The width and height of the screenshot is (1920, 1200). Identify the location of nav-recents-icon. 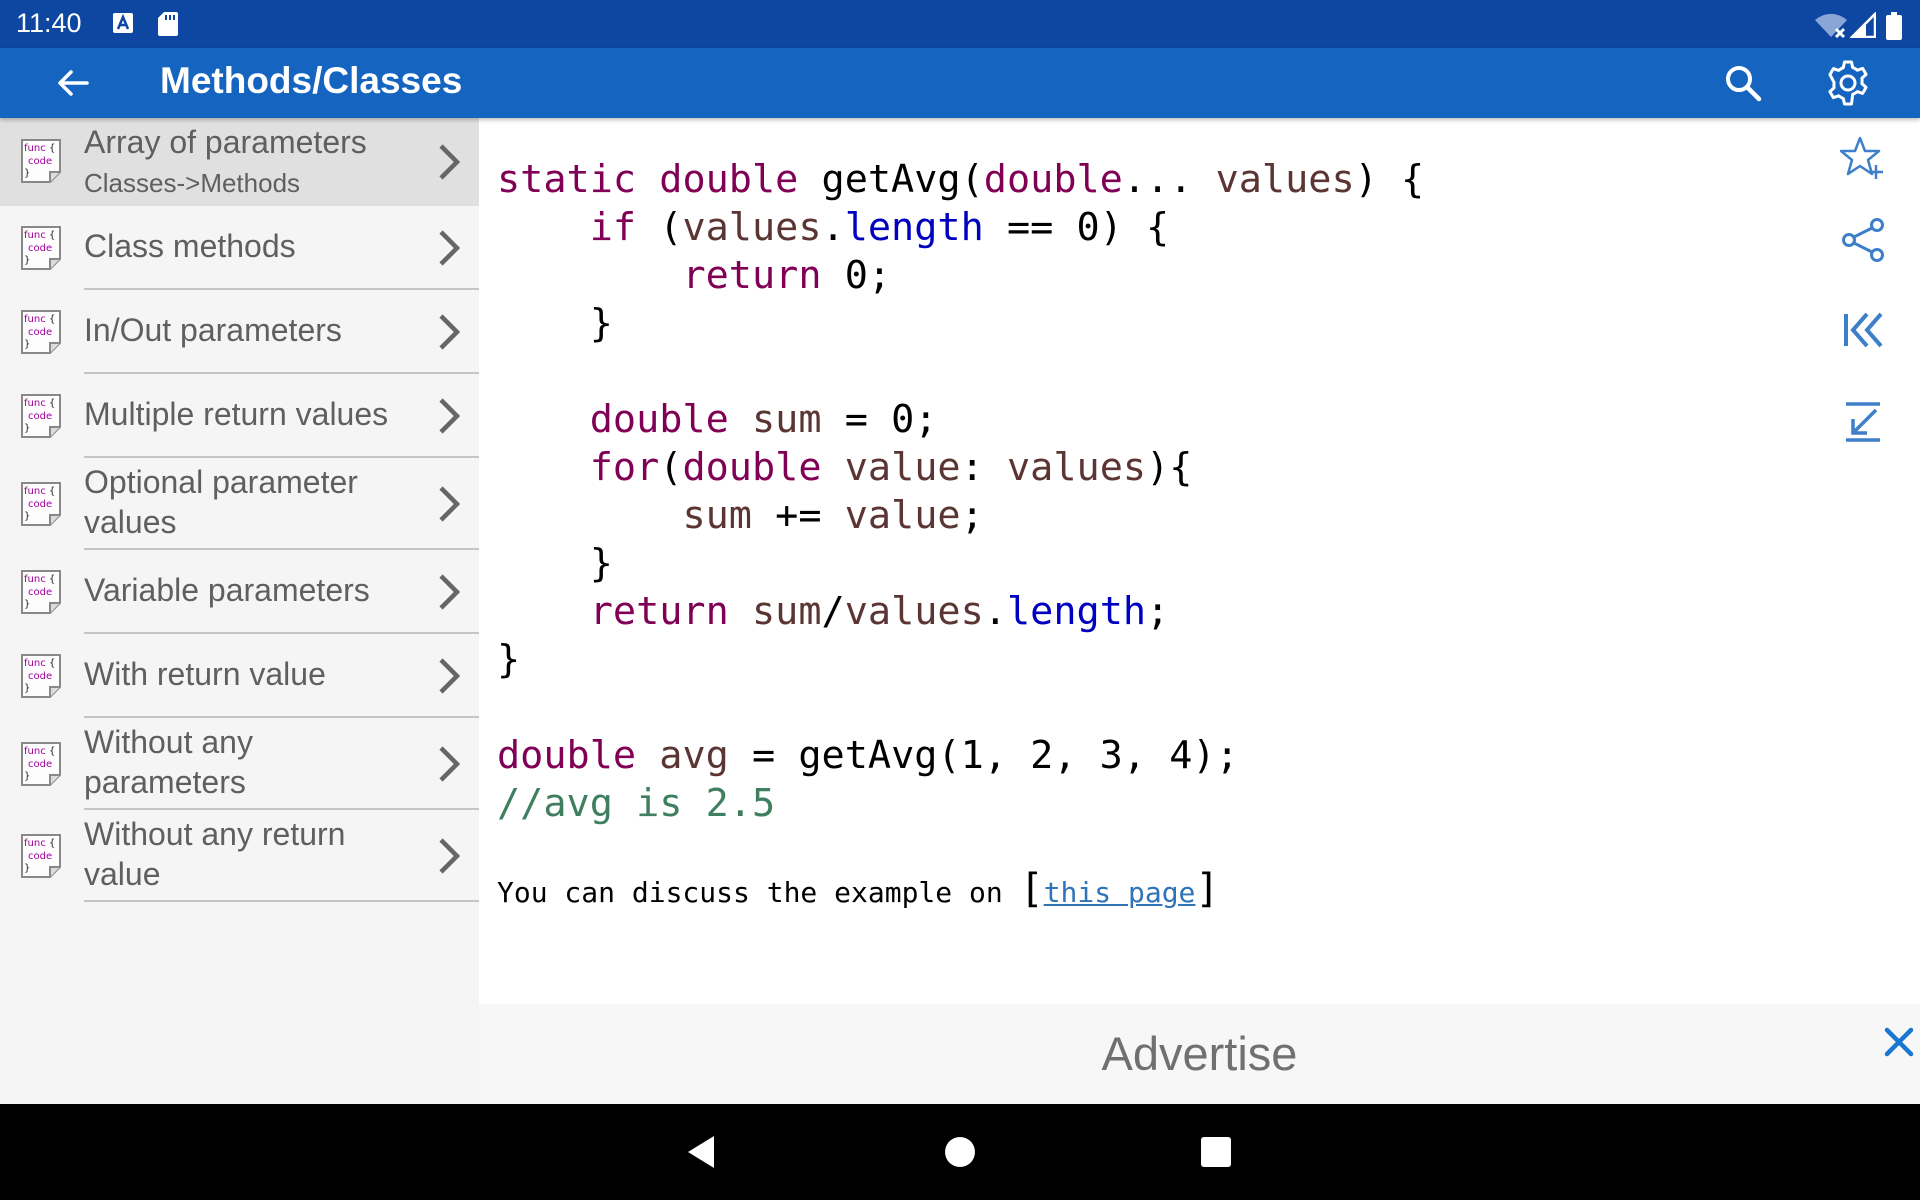
(1216, 1152).